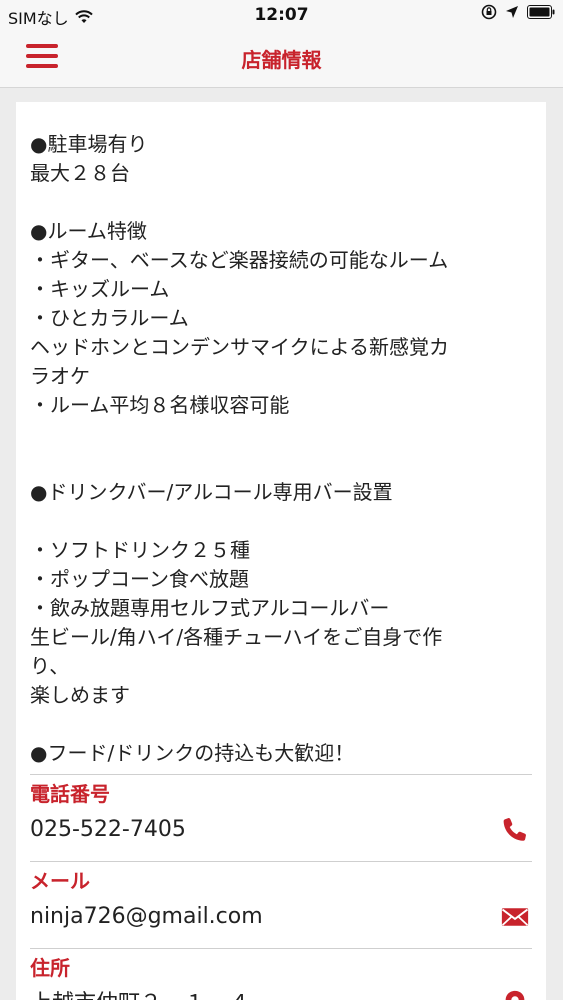 Image resolution: width=563 pixels, height=1000 pixels. I want to click on page-title: 店舗情報, so click(281, 60).